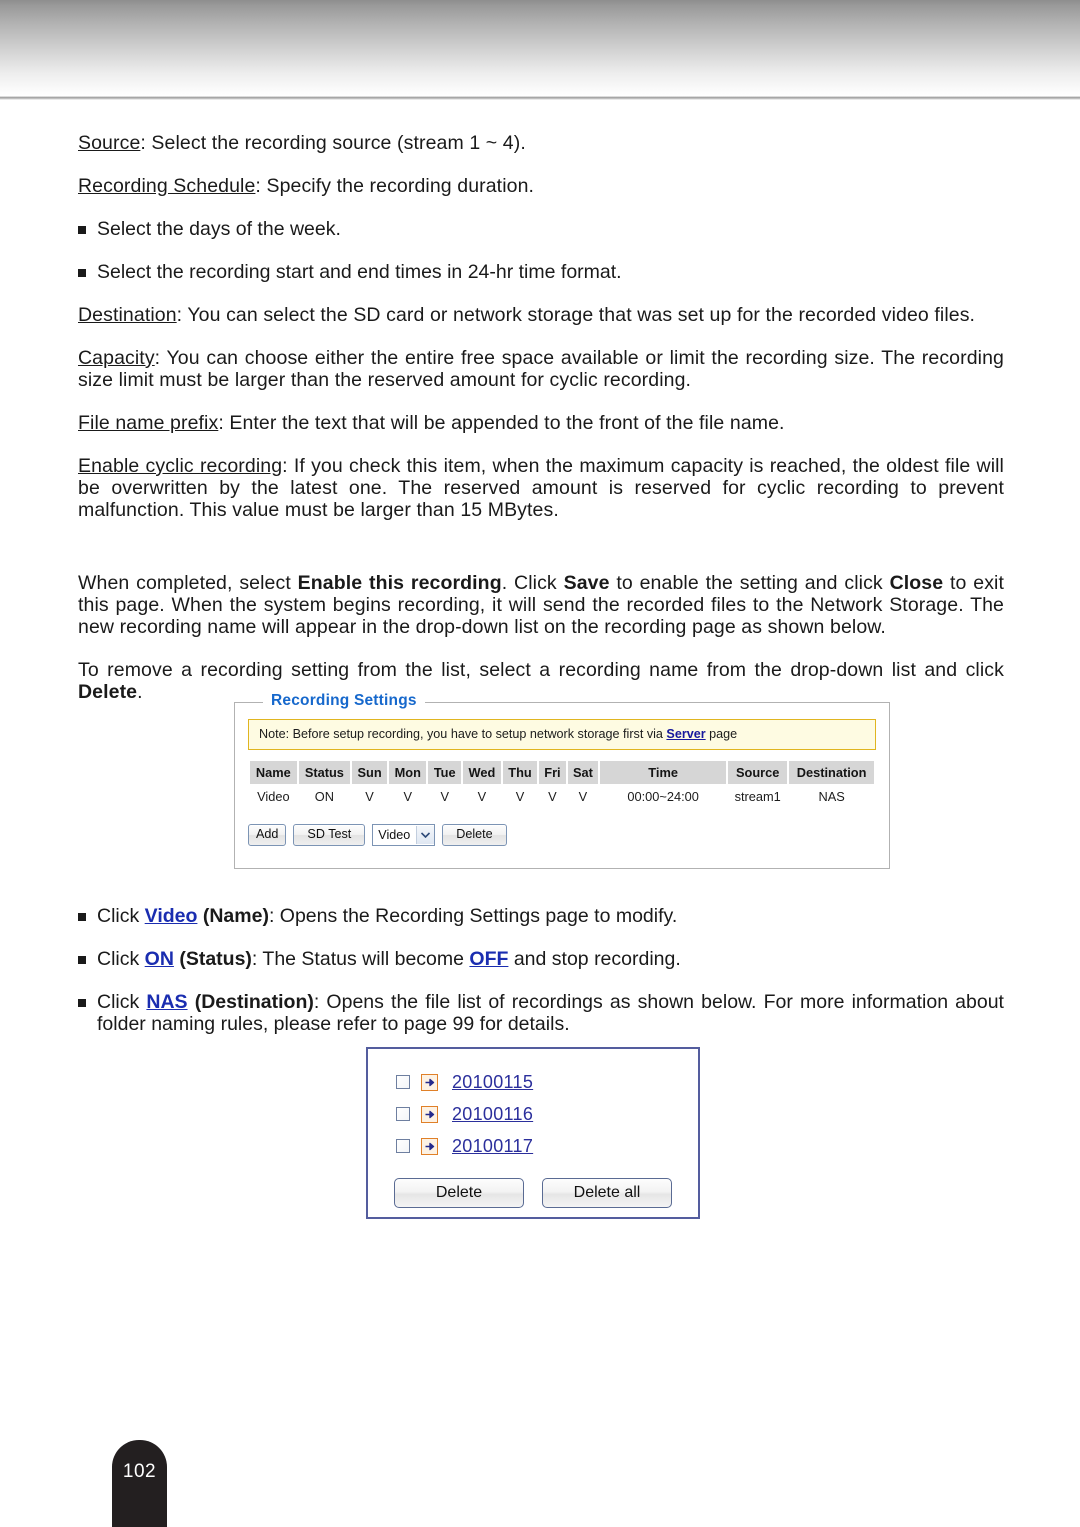 Image resolution: width=1080 pixels, height=1527 pixels. I want to click on page-header-band, so click(540, 48).